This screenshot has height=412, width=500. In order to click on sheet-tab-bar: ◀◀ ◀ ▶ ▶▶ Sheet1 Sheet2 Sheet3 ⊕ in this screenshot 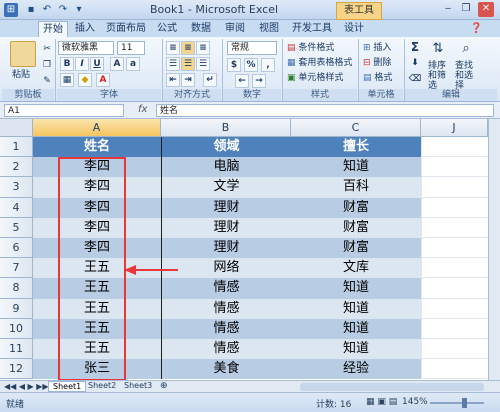, I will do `click(250, 386)`.